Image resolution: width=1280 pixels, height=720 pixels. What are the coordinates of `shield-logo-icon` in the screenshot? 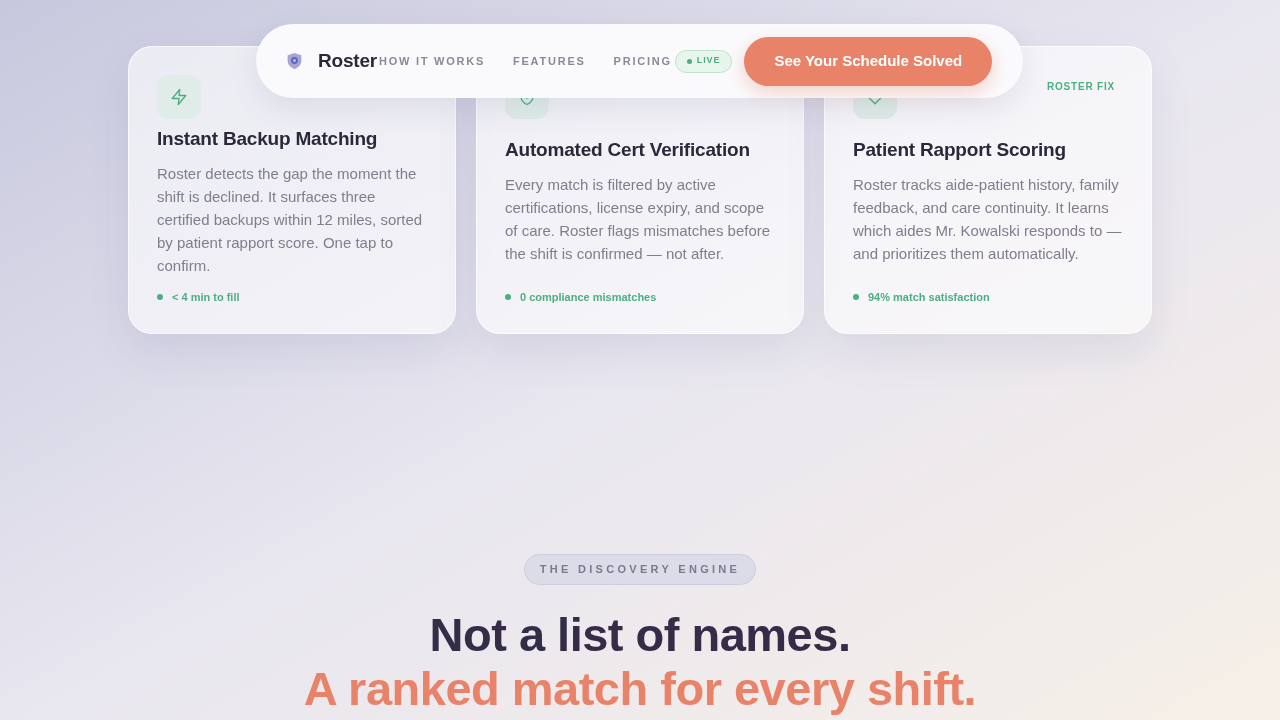 It's located at (294, 61).